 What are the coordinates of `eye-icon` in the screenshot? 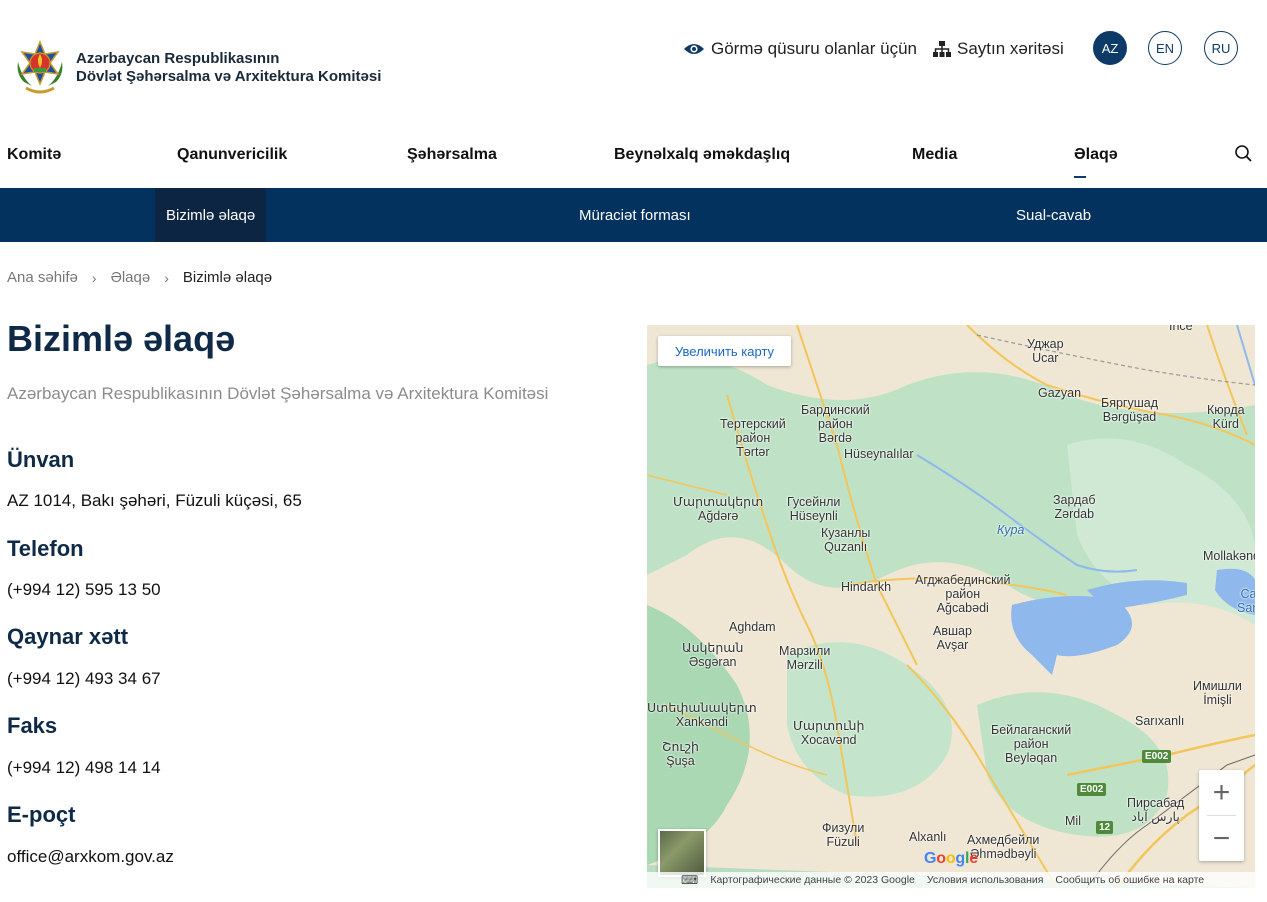 It's located at (694, 49).